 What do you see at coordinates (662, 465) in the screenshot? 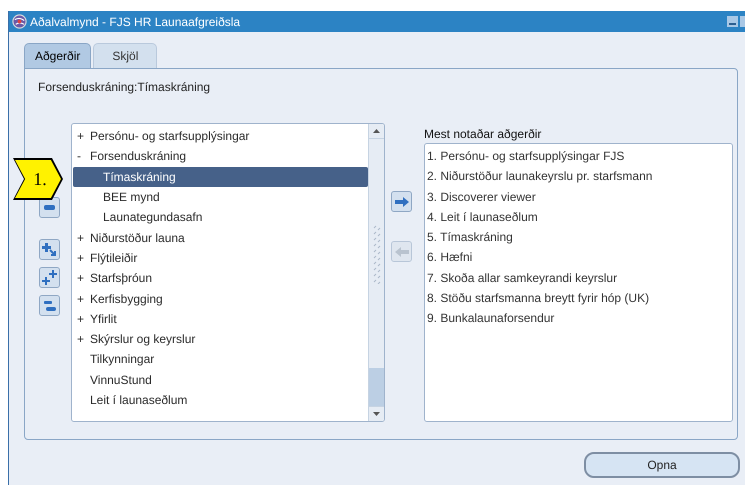
I see `open-button: Opna` at bounding box center [662, 465].